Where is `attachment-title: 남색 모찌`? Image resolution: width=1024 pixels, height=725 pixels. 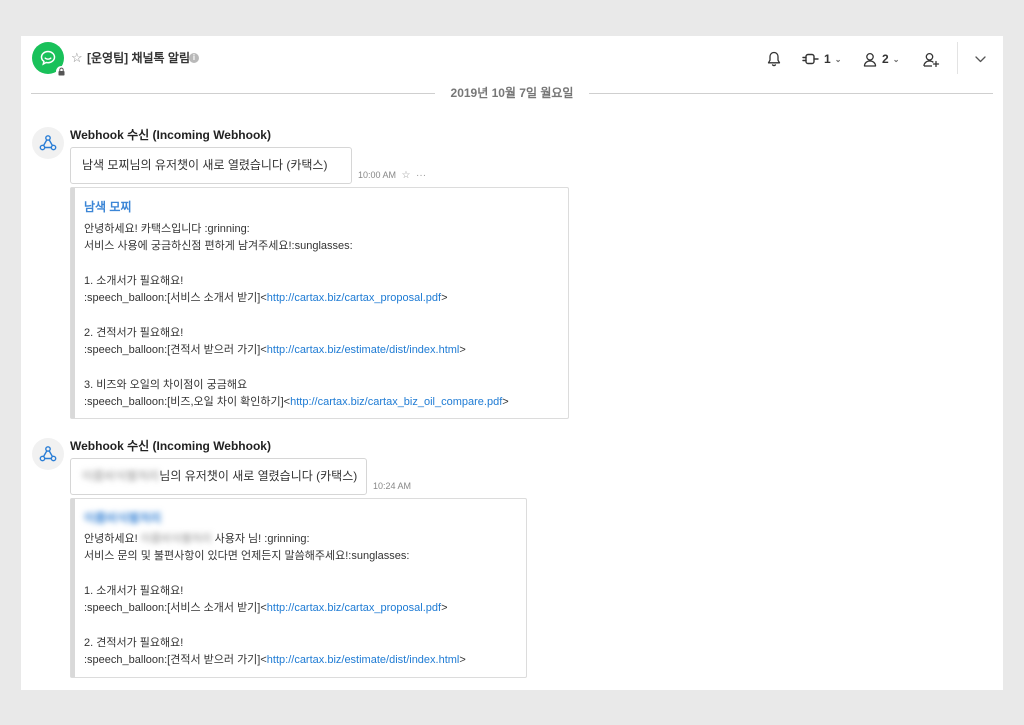 attachment-title: 남색 모찌 is located at coordinates (108, 207).